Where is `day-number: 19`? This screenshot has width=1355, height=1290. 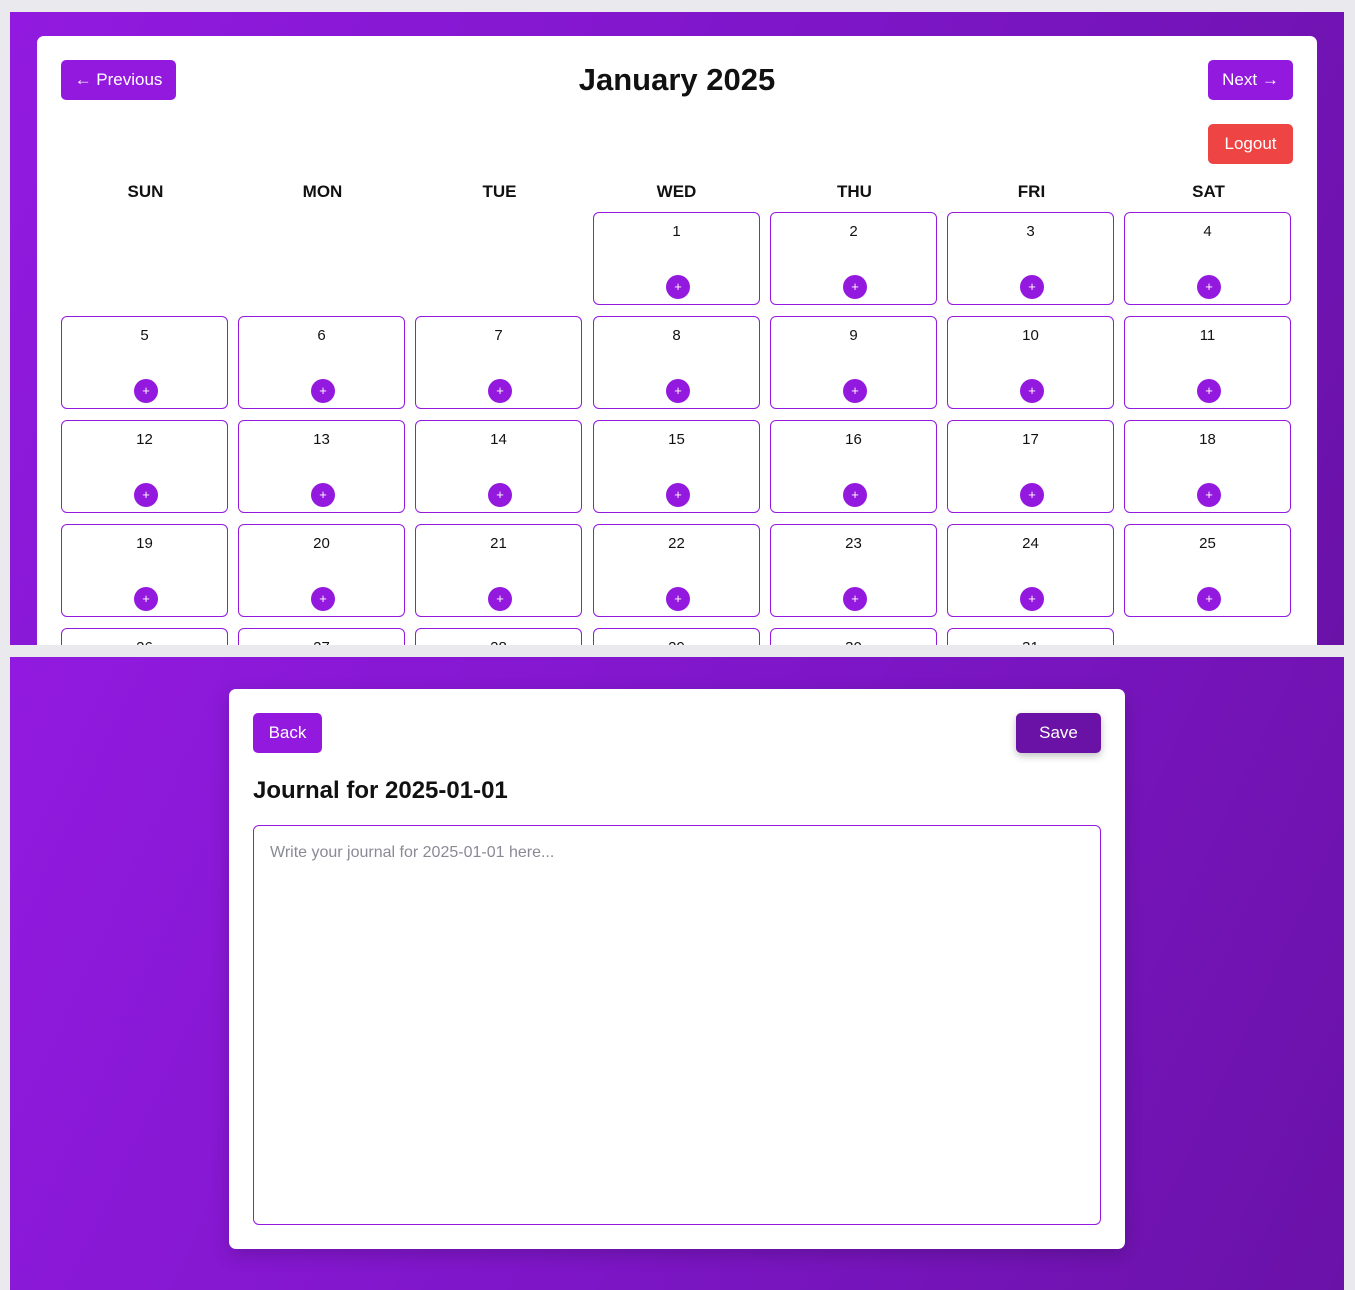 day-number: 19 is located at coordinates (144, 543).